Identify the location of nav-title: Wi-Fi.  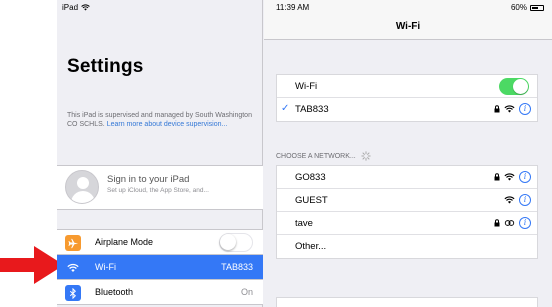
(408, 26).